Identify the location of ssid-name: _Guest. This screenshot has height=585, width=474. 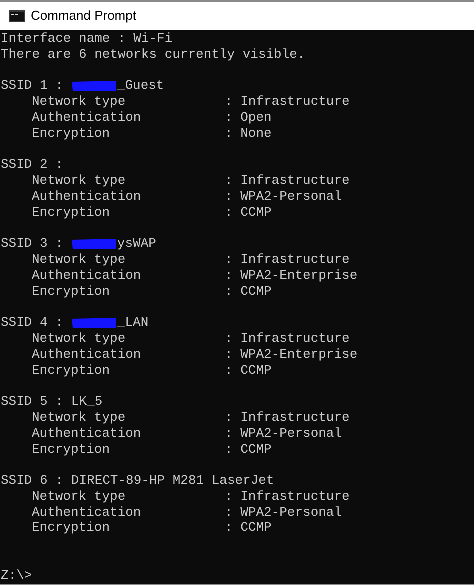
(140, 86).